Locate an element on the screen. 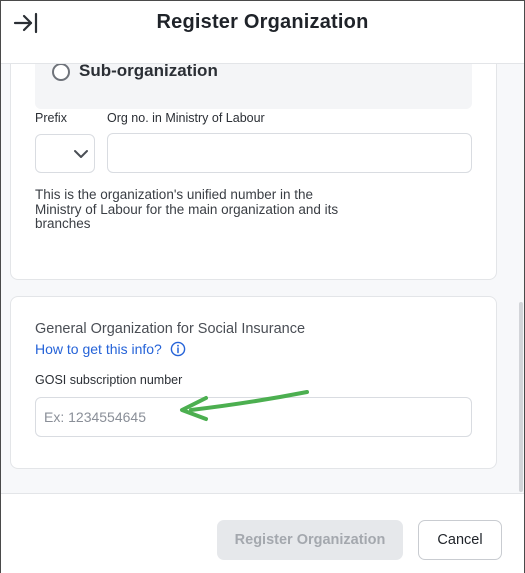  gosi-subscription-input is located at coordinates (253, 417).